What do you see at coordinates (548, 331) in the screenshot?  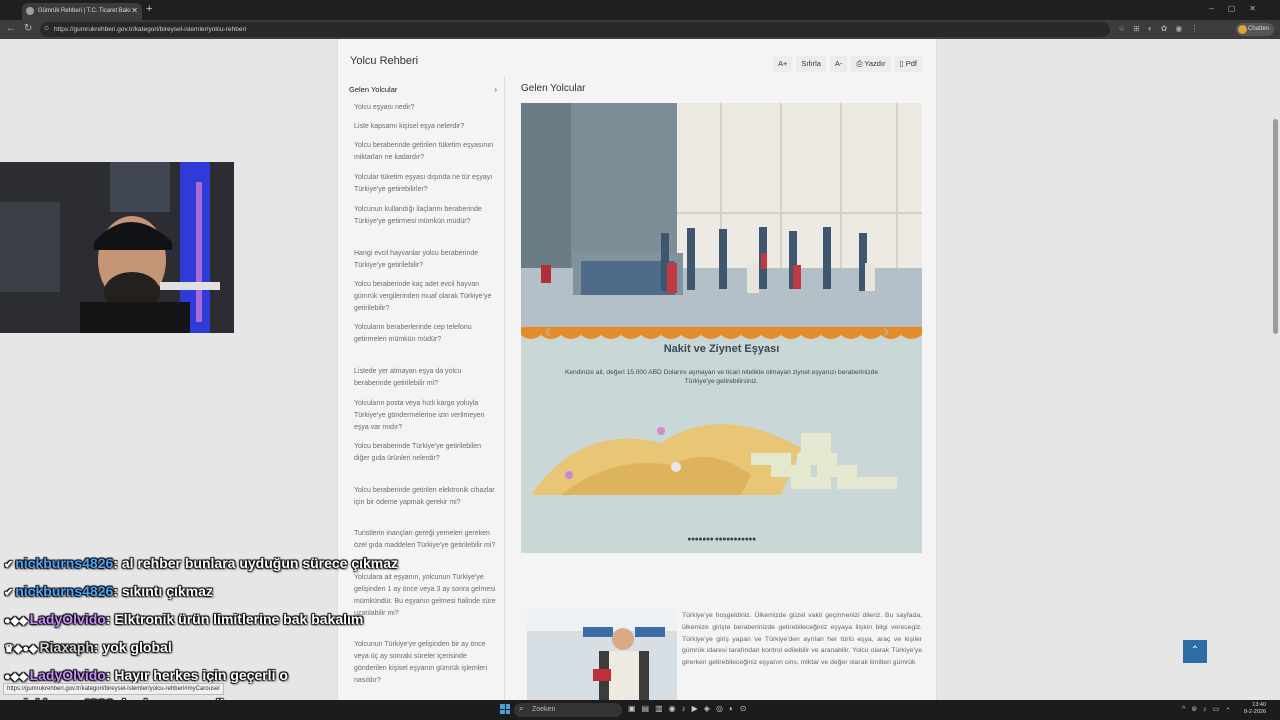 I see `carousel-prev-icon: ‹` at bounding box center [548, 331].